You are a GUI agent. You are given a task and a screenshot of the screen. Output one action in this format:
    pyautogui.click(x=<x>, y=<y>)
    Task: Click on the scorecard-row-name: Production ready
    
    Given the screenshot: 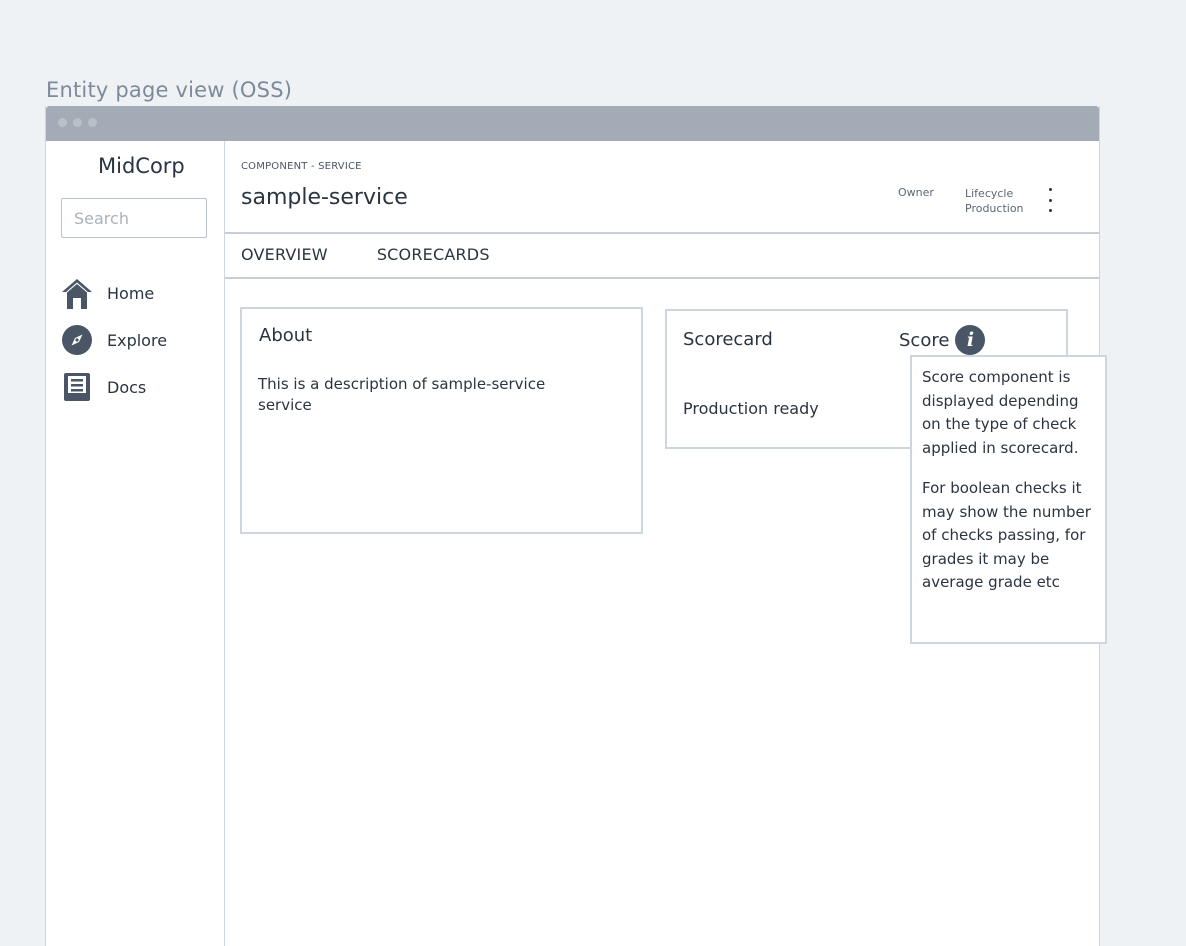 What is the action you would take?
    pyautogui.click(x=751, y=408)
    